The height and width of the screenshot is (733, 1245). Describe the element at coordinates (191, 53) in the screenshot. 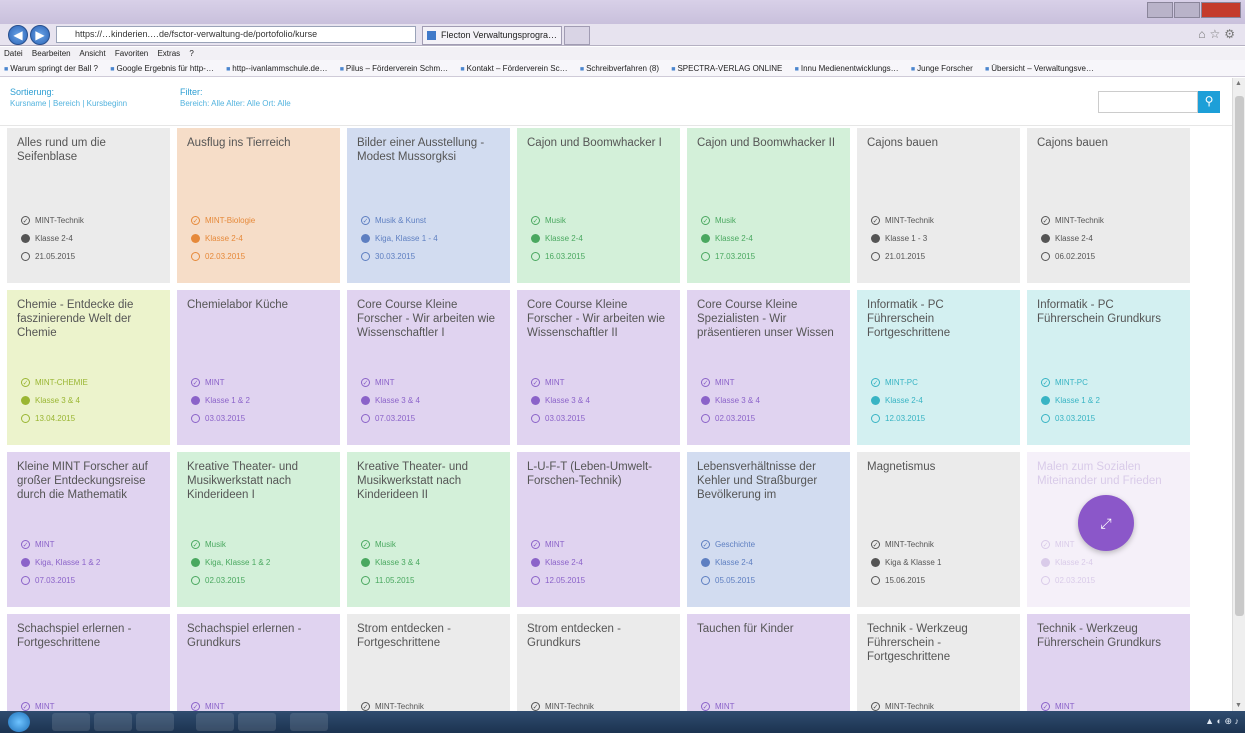

I see `menu-item-help: ?` at that location.